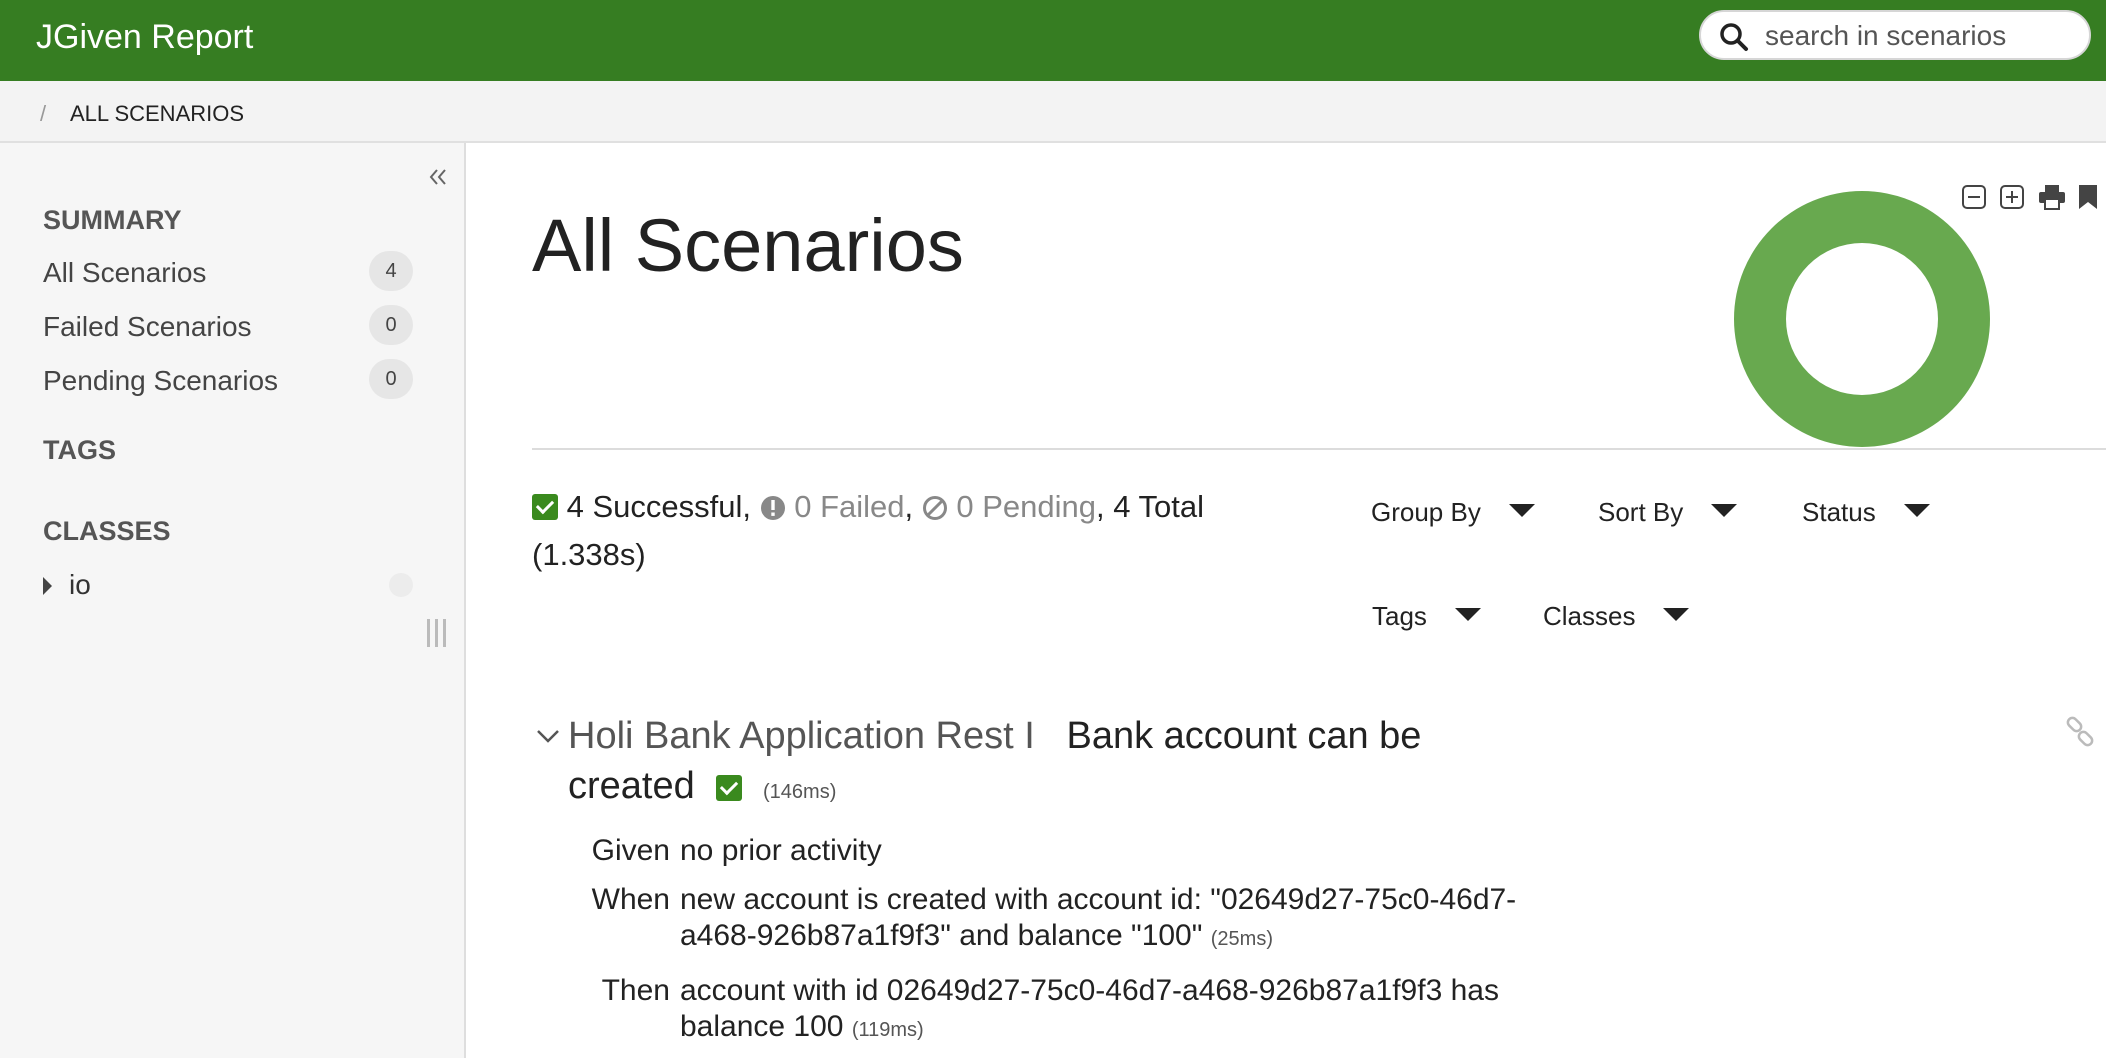 This screenshot has height=1058, width=2106. What do you see at coordinates (2052, 199) in the screenshot?
I see `print-icon` at bounding box center [2052, 199].